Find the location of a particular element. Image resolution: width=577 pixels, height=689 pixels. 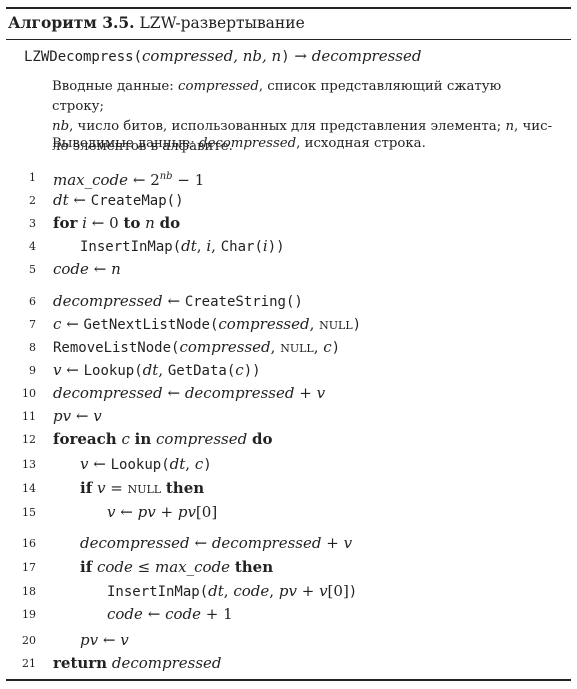

line-number: 18 is located at coordinates (29, 591).